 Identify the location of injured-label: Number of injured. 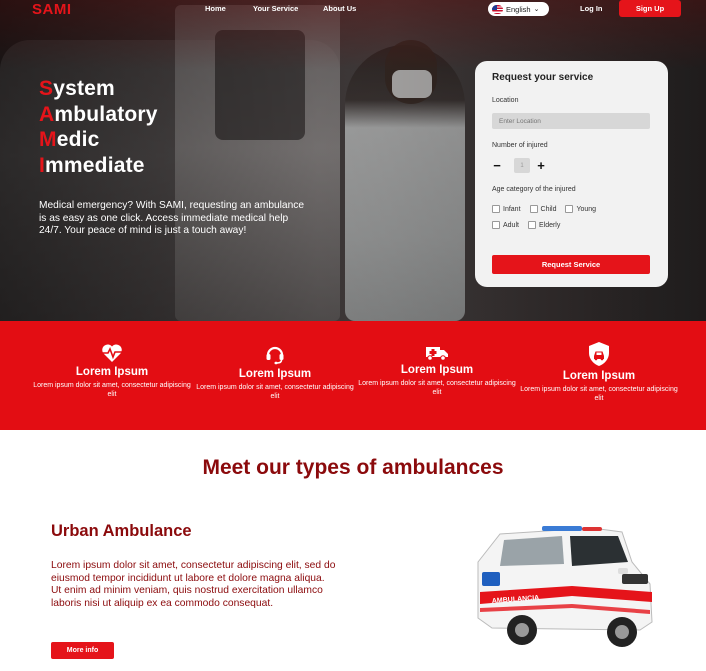
(520, 145).